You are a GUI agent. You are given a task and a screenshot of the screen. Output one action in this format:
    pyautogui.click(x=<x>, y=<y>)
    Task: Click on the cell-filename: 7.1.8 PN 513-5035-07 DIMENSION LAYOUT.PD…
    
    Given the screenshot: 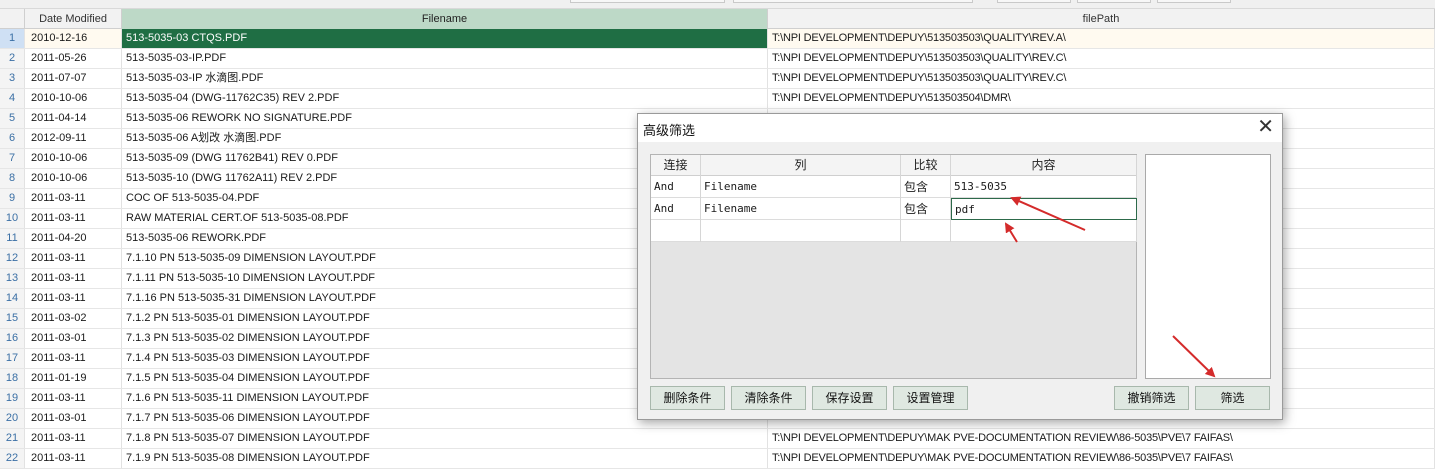 What is the action you would take?
    pyautogui.click(x=445, y=438)
    